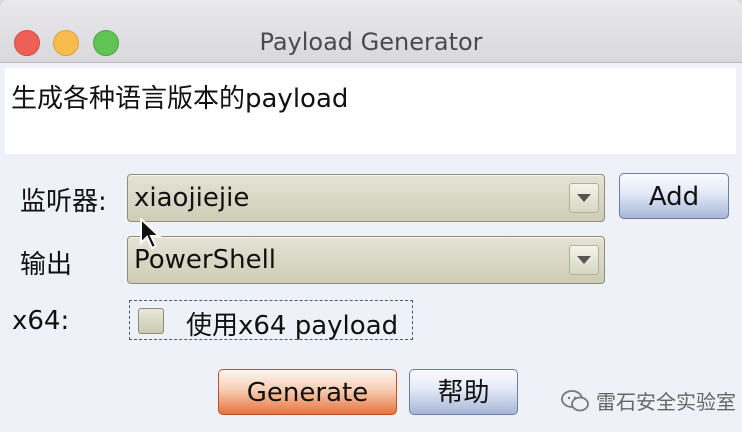  What do you see at coordinates (575, 400) in the screenshot?
I see `wechat-icon` at bounding box center [575, 400].